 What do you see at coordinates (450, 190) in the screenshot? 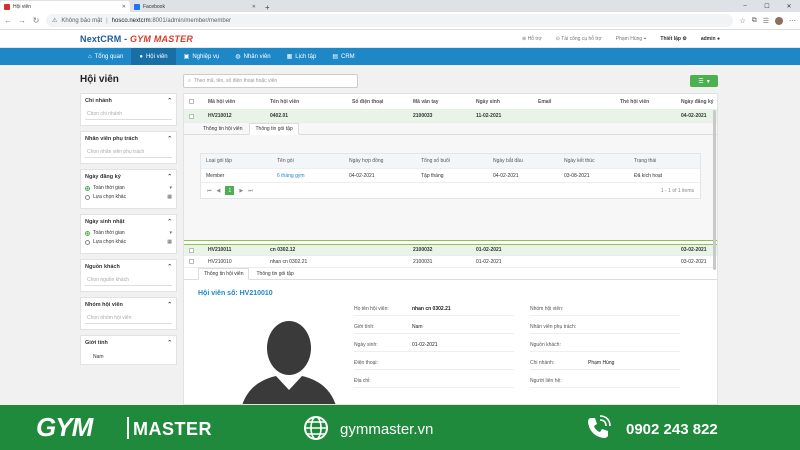
I see `pagination: ⏮ ◀ 1 ▶ ⏭ 1 - 1 of 1 items` at bounding box center [450, 190].